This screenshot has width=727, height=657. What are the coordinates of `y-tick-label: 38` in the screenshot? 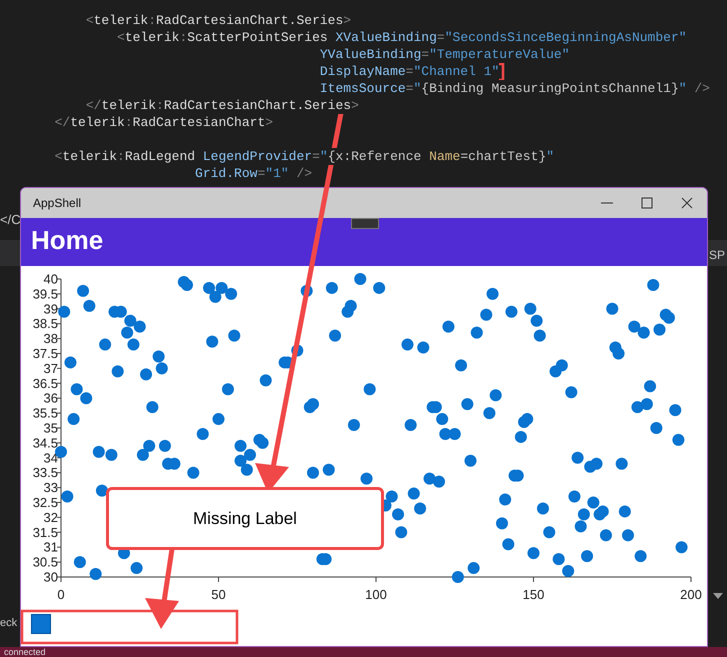 It's located at (51, 338).